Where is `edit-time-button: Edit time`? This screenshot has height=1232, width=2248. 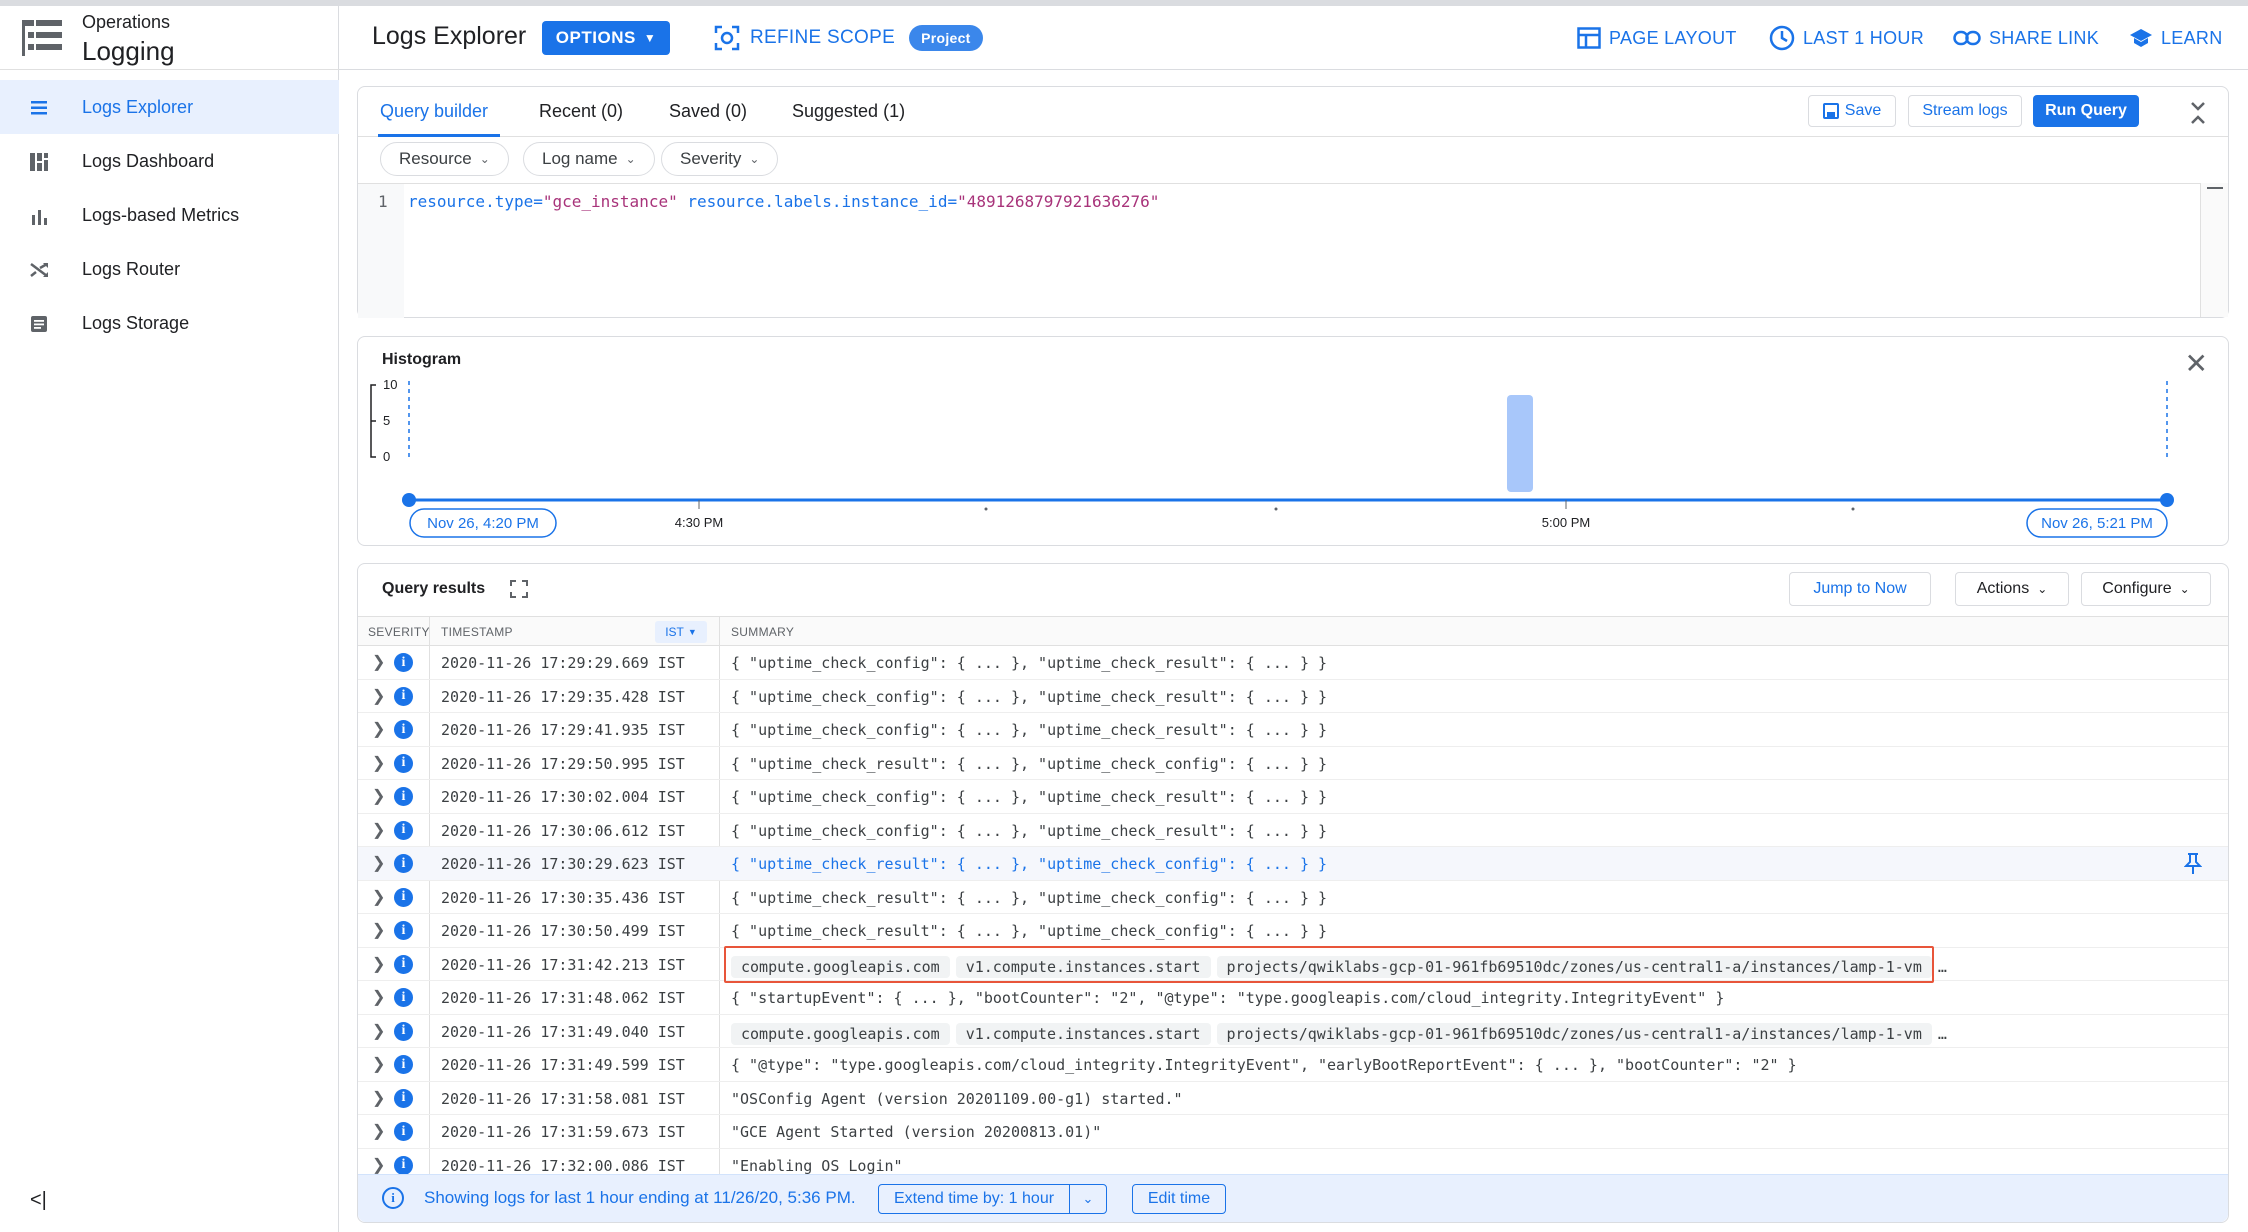
edit-time-button: Edit time is located at coordinates (1179, 1199).